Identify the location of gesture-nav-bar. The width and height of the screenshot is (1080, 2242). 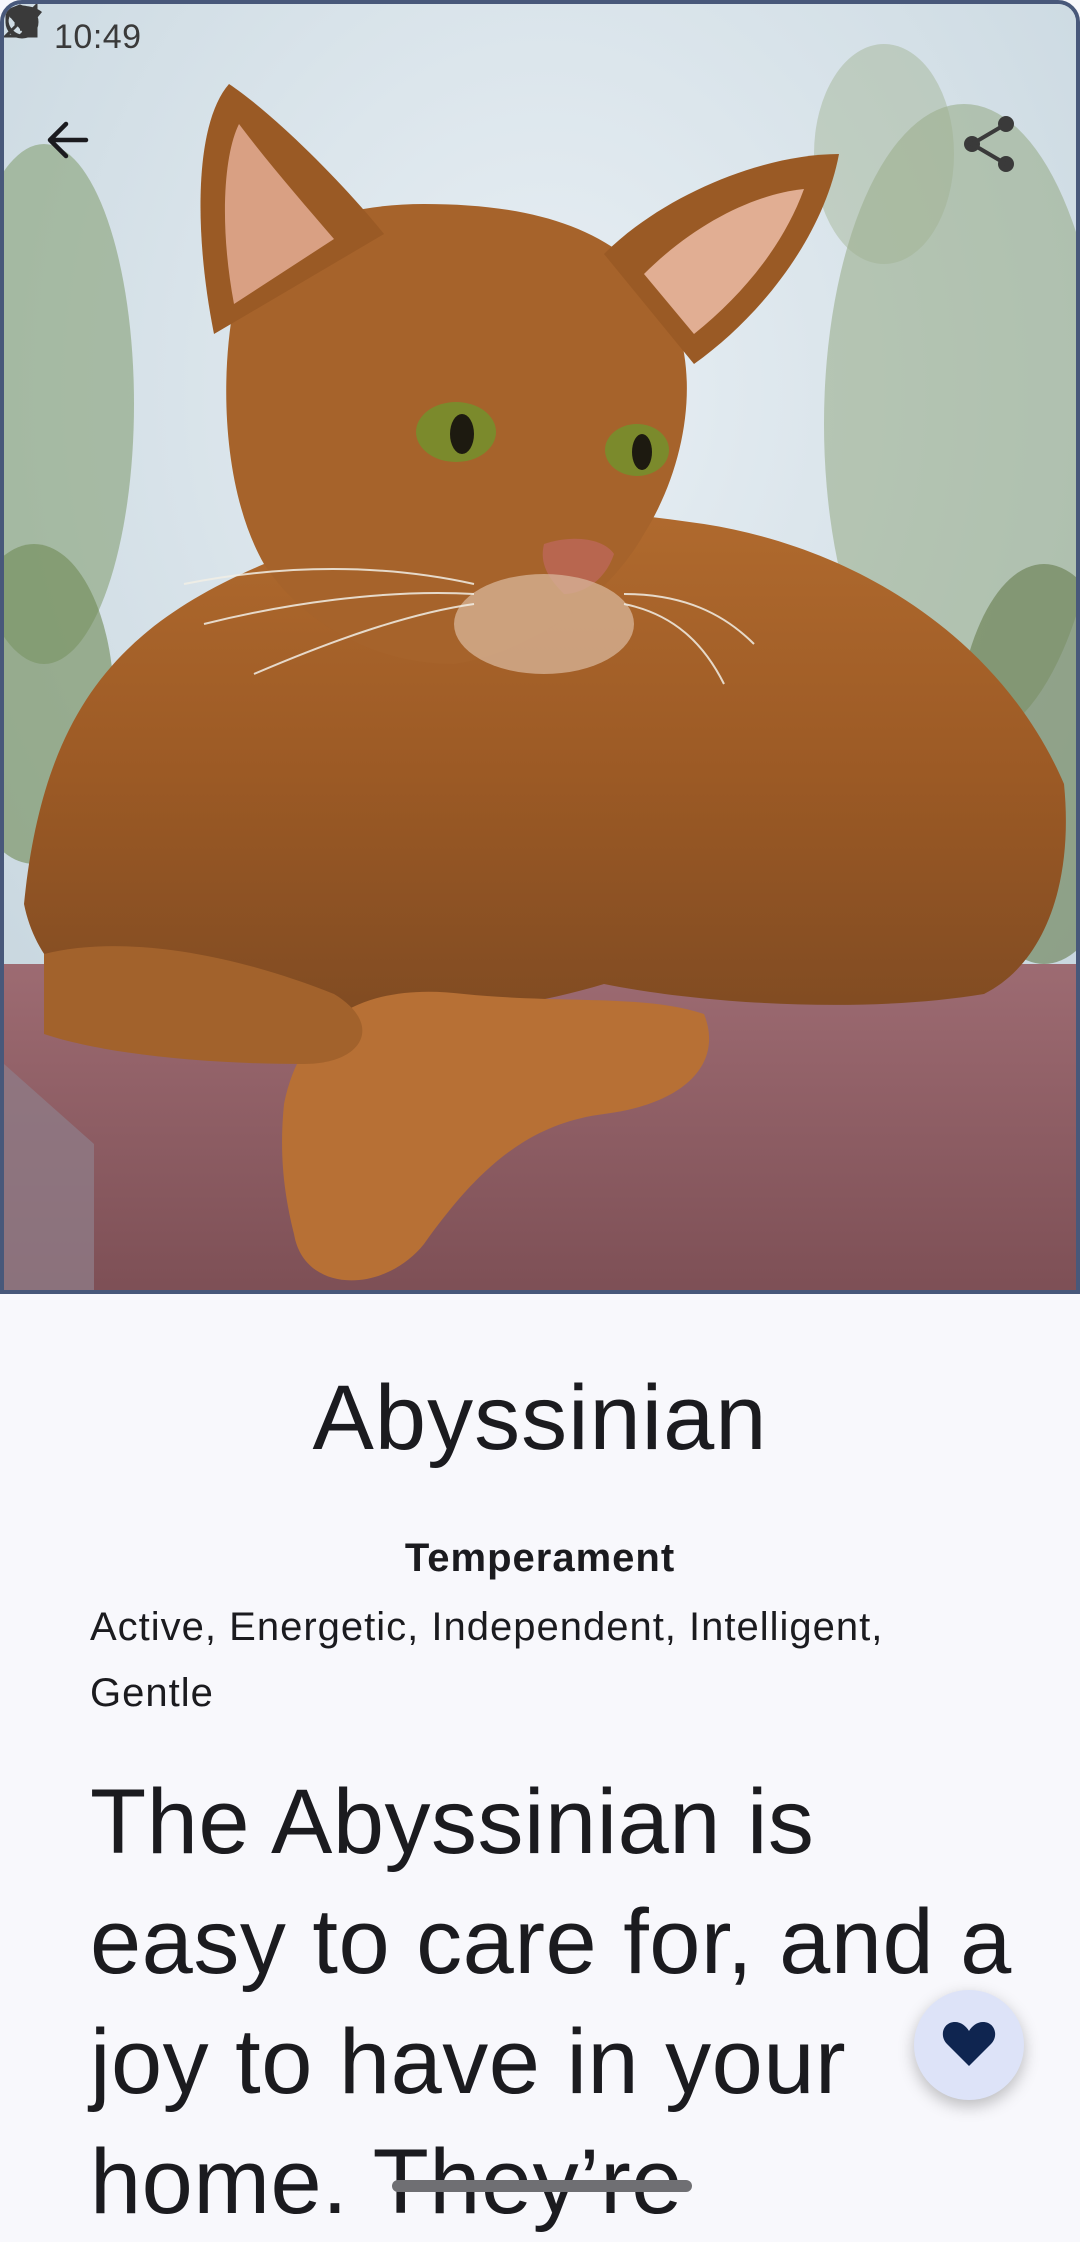
(542, 2186).